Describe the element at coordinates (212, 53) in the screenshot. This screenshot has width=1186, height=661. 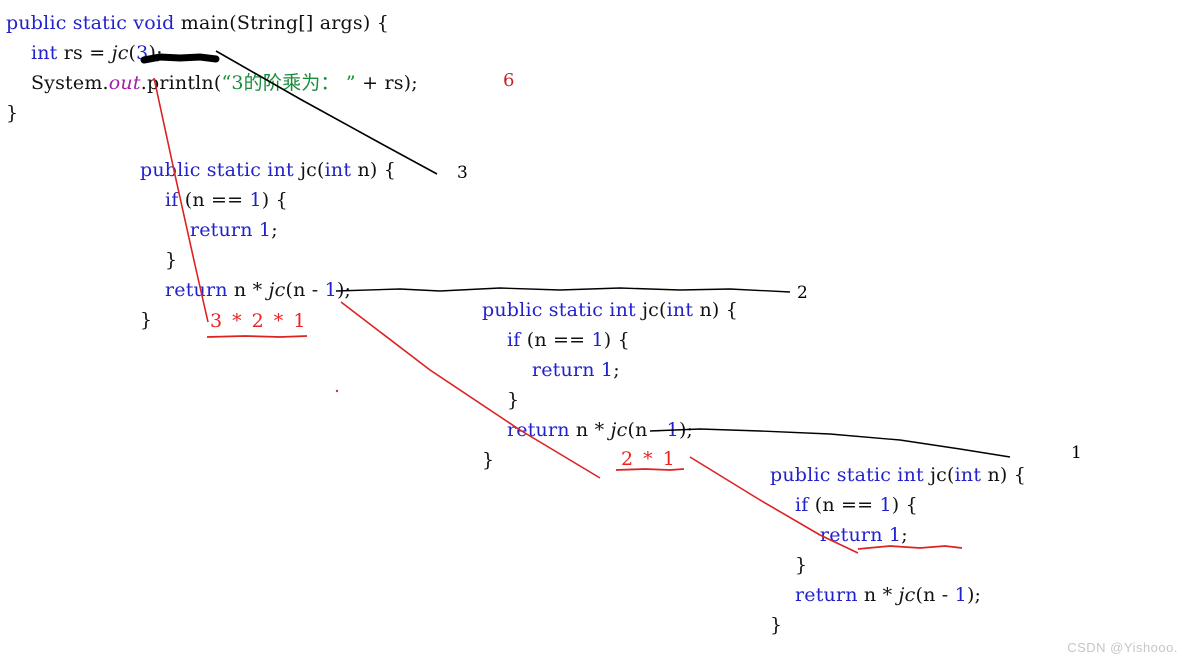
I see `code-line: int rs = jc(3);` at that location.